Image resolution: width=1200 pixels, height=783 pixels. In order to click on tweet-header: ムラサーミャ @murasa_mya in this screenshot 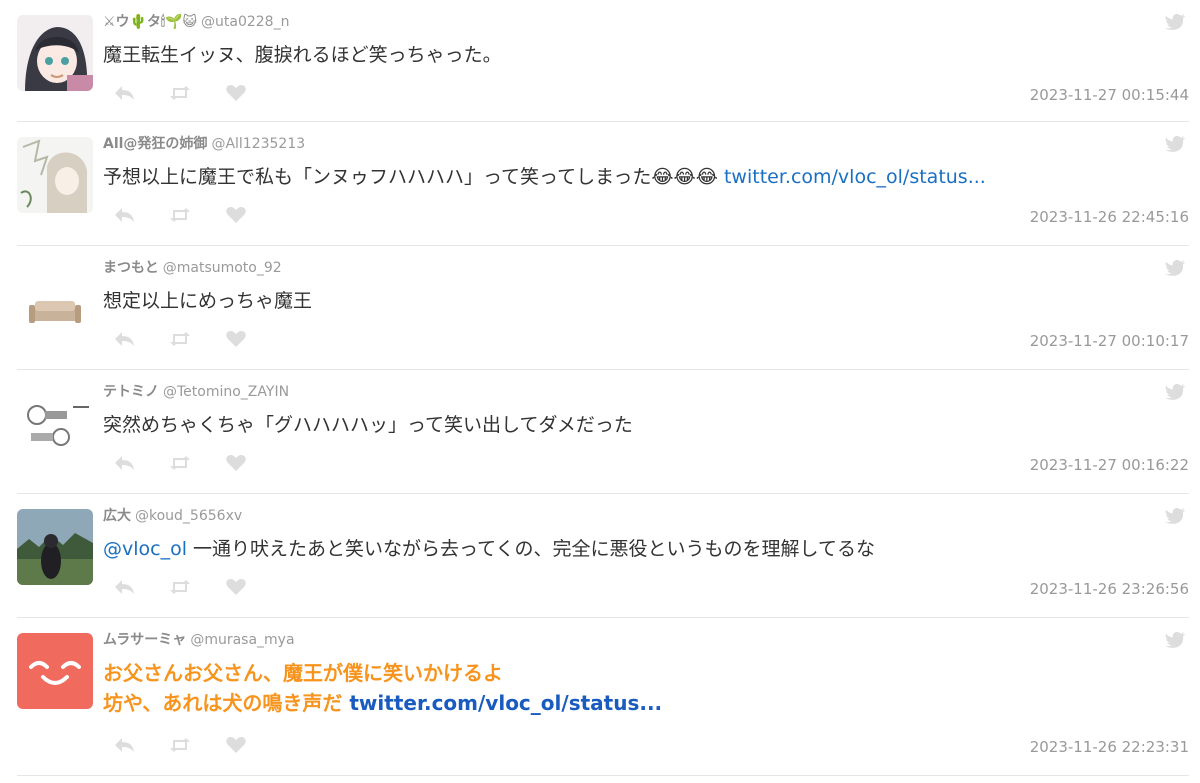, I will do `click(199, 640)`.